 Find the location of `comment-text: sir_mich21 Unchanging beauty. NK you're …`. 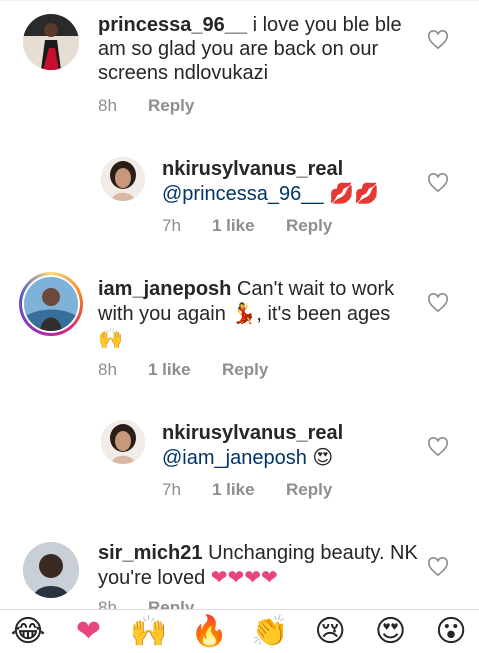

comment-text: sir_mich21 Unchanging beauty. NK you're … is located at coordinates (258, 565).